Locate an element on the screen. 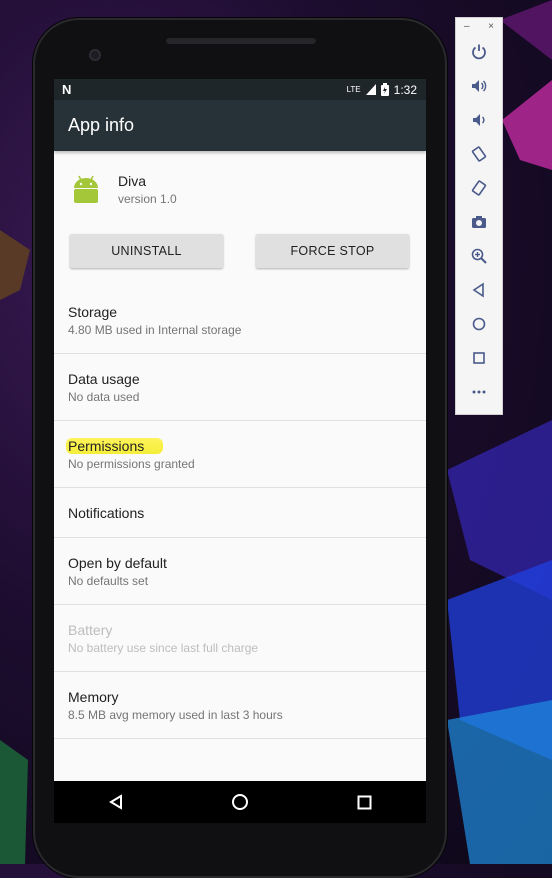 The image size is (552, 878). clock: 1:32 is located at coordinates (405, 89).